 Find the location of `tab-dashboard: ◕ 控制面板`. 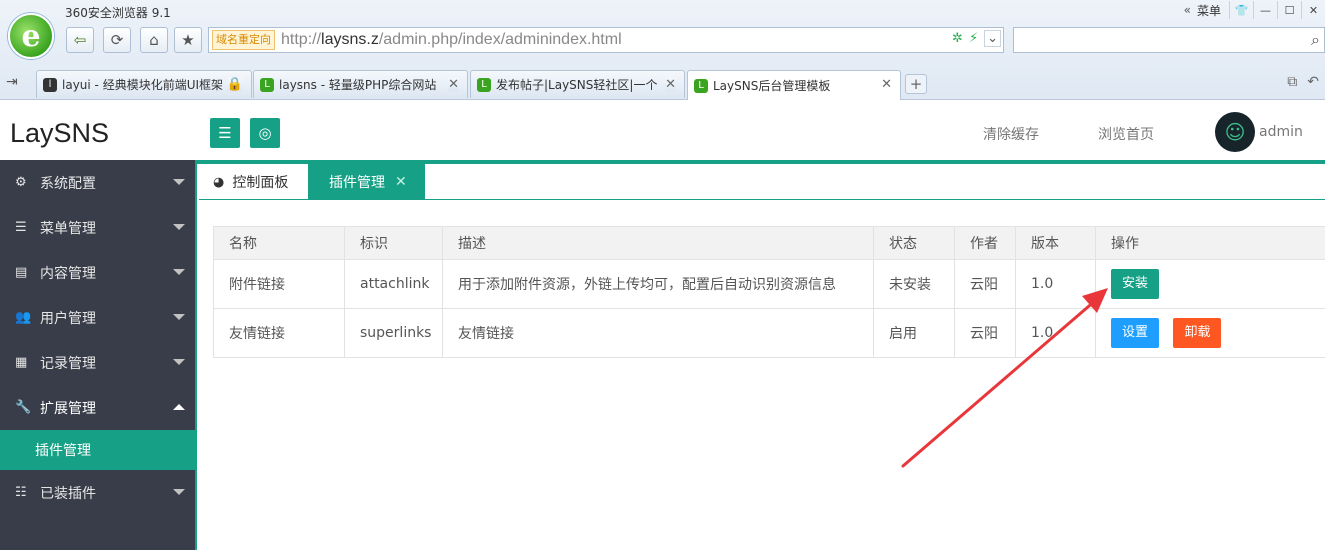

tab-dashboard: ◕ 控制面板 is located at coordinates (253, 182).